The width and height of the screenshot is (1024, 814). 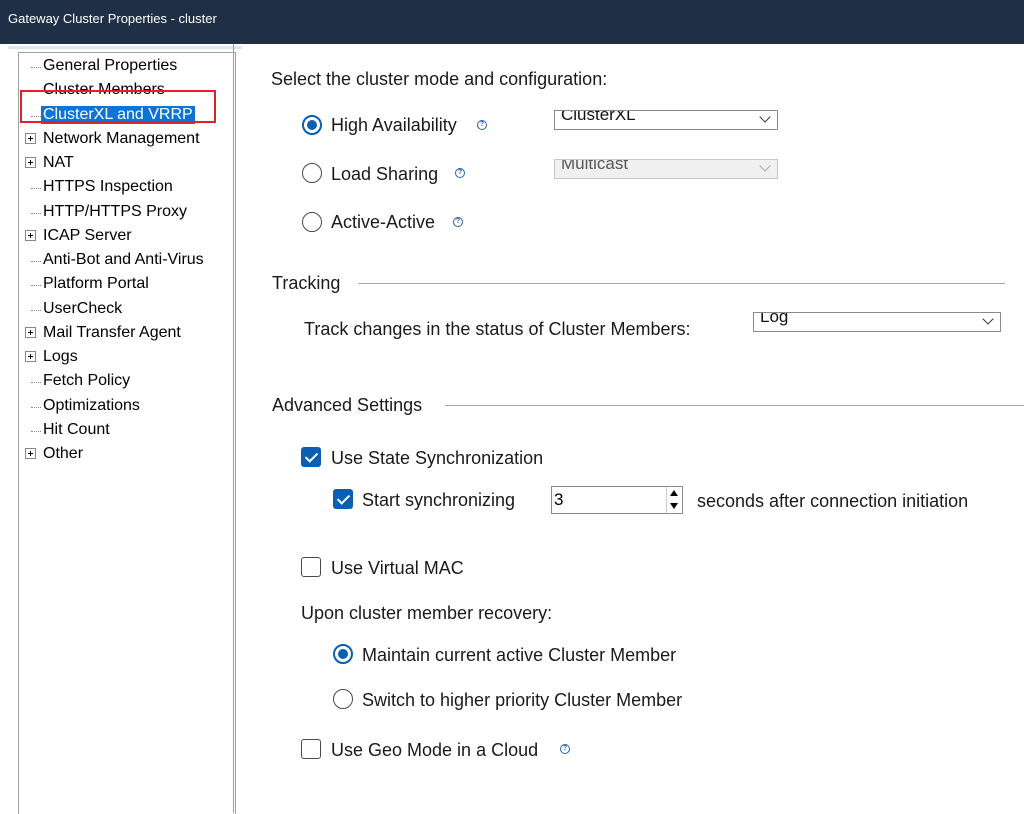 I want to click on tree-item-label: Mail Transfer Agent, so click(x=112, y=333).